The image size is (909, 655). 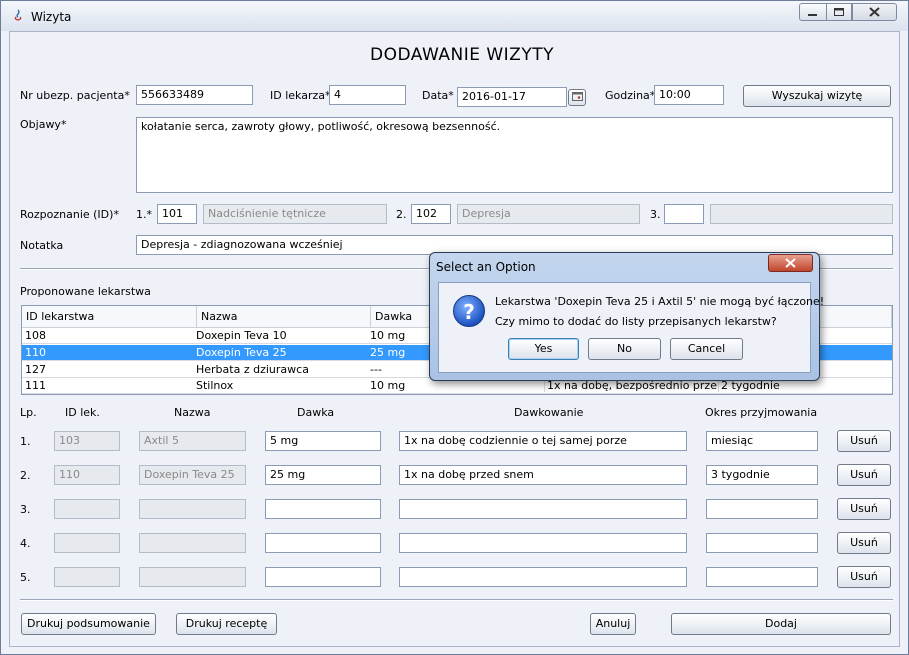 What do you see at coordinates (87, 475) in the screenshot?
I see `drug-id-field: 110` at bounding box center [87, 475].